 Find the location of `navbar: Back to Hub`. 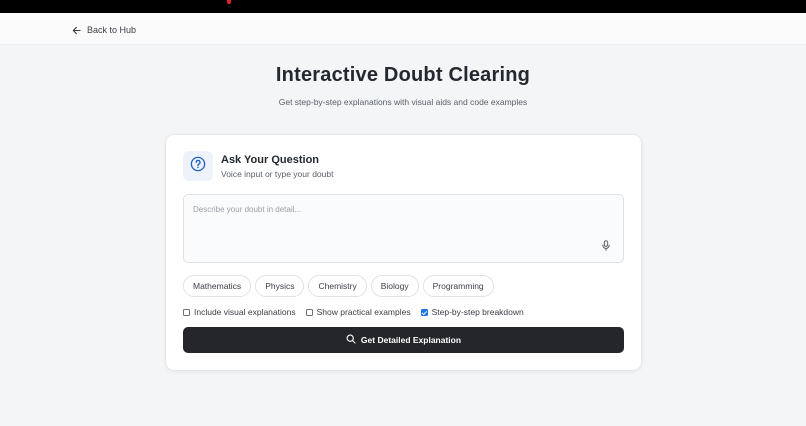

navbar: Back to Hub is located at coordinates (403, 29).